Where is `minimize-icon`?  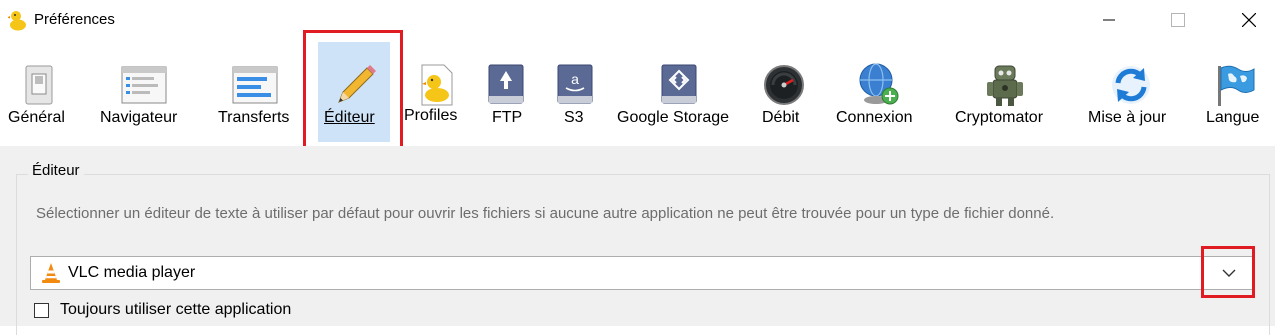 minimize-icon is located at coordinates (1109, 20).